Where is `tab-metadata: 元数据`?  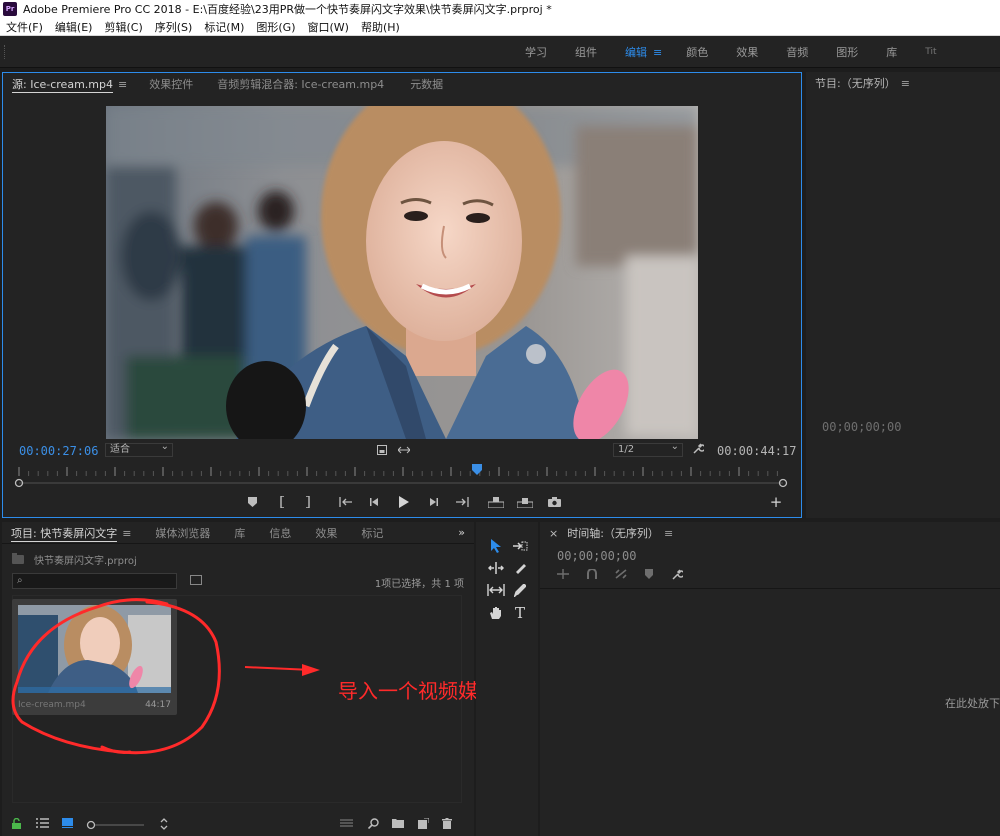 tab-metadata: 元数据 is located at coordinates (426, 84).